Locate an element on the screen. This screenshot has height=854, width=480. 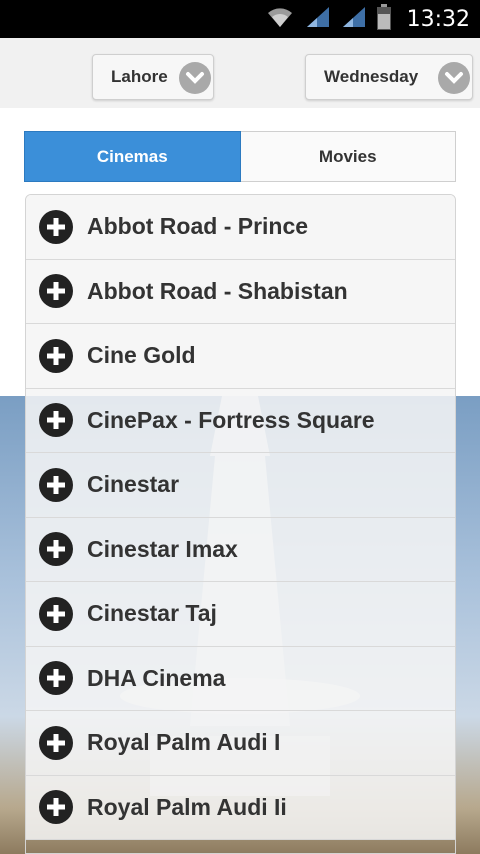
list-item: CinePax - Fortress Square is located at coordinates (240, 420).